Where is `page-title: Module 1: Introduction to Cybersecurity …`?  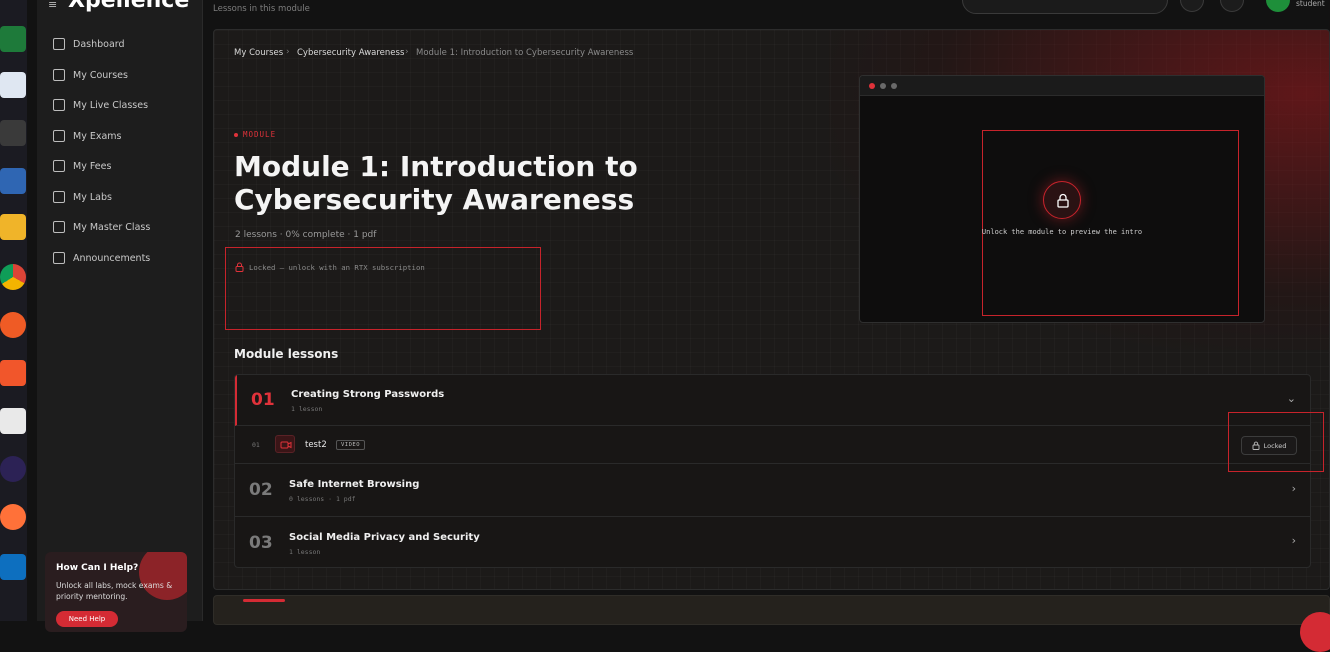 page-title: Module 1: Introduction to Cybersecurity … is located at coordinates (436, 183).